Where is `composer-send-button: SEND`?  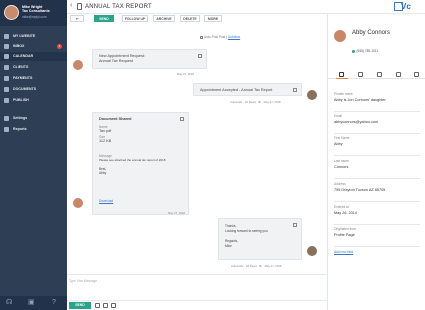 composer-send-button: SEND is located at coordinates (80, 305).